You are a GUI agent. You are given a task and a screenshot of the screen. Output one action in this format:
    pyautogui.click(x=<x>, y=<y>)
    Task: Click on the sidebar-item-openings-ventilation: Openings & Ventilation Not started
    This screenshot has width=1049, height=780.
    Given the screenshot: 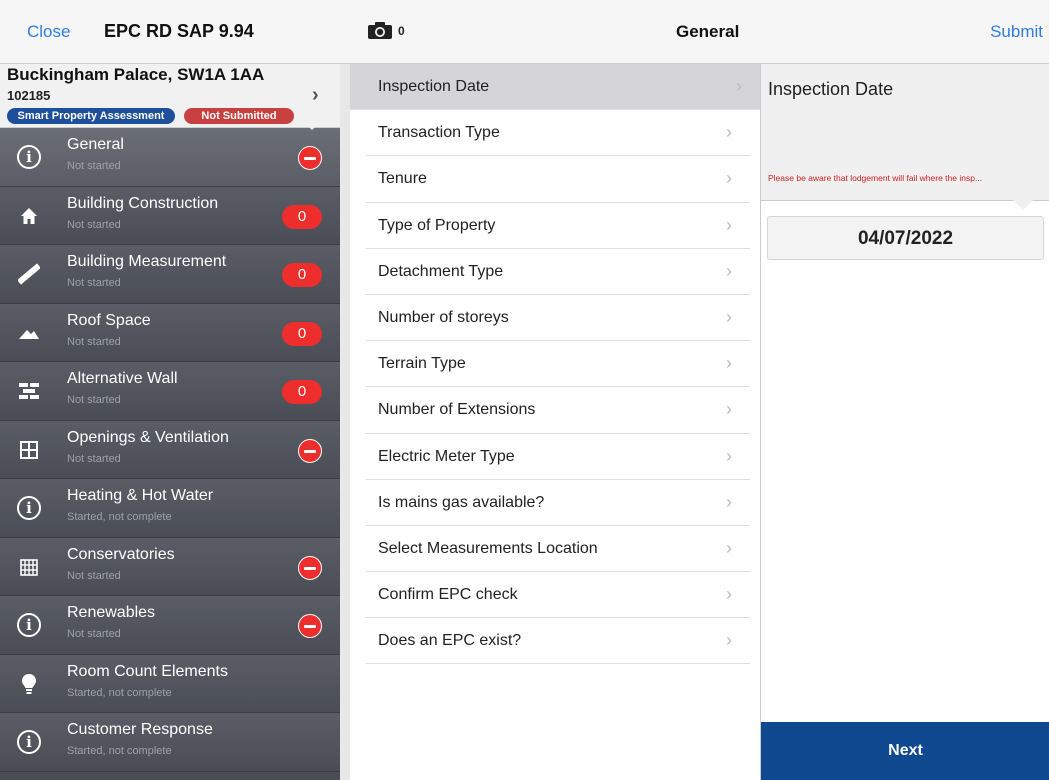 What is the action you would take?
    pyautogui.click(x=170, y=449)
    